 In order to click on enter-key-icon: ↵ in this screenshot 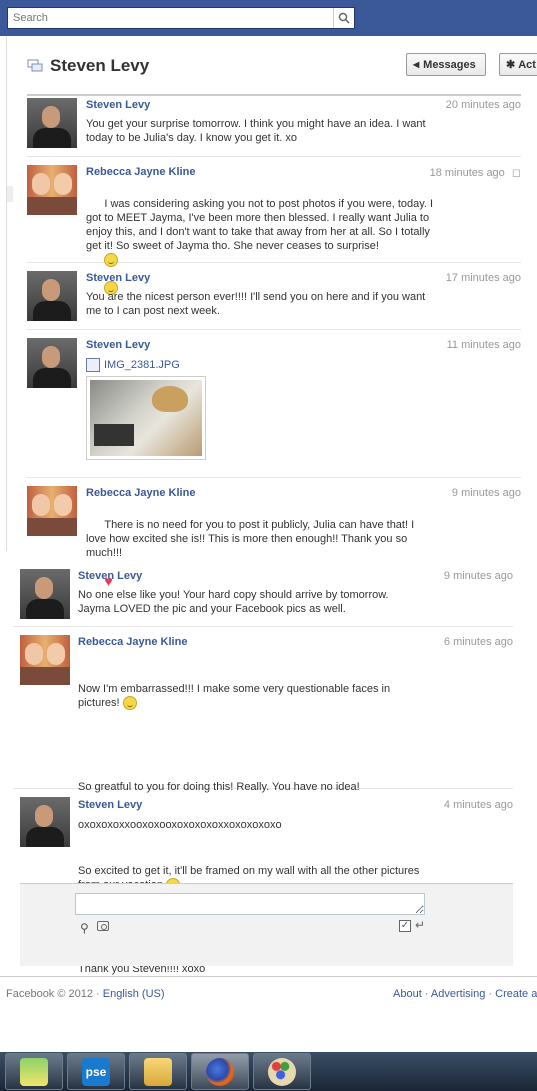, I will do `click(420, 925)`.